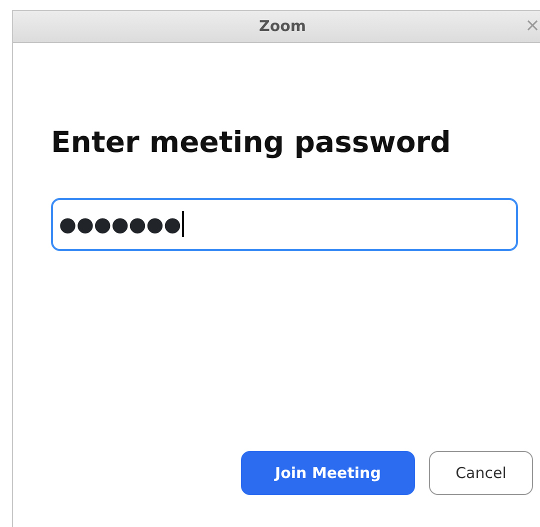  Describe the element at coordinates (481, 472) in the screenshot. I see `cancel-button: Cancel` at that location.